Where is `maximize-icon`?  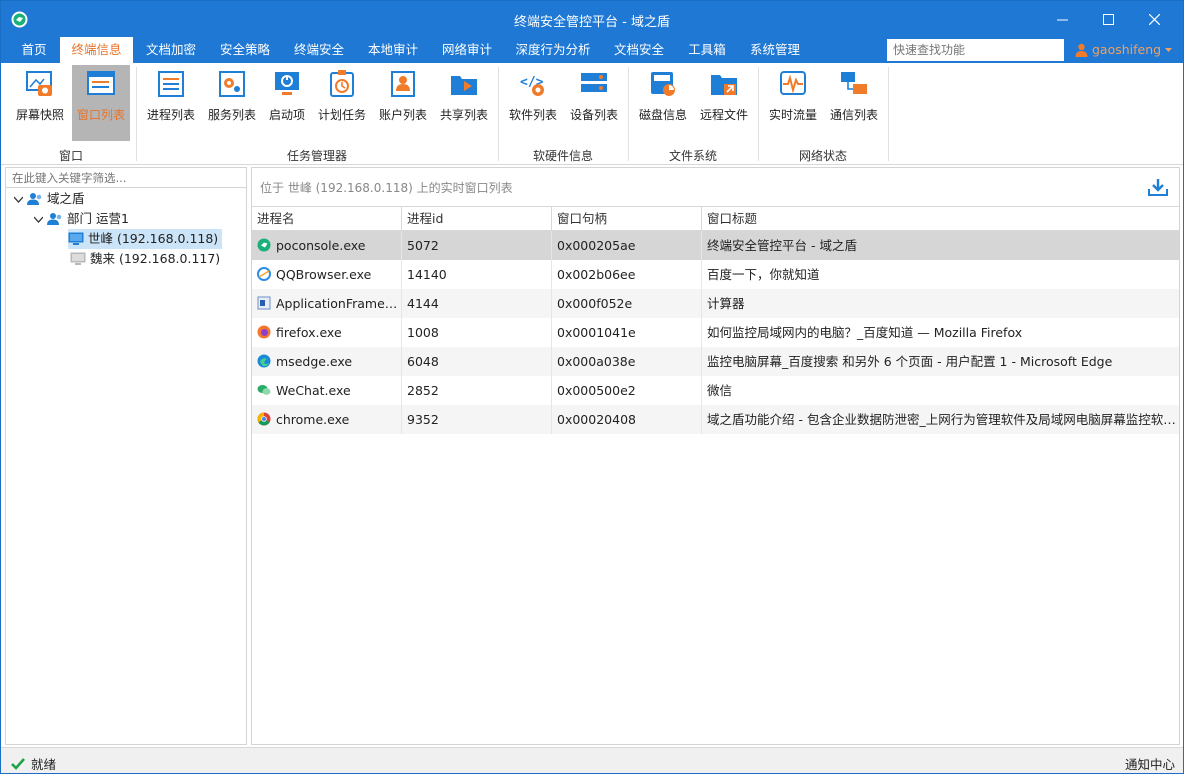
maximize-icon is located at coordinates (1108, 19).